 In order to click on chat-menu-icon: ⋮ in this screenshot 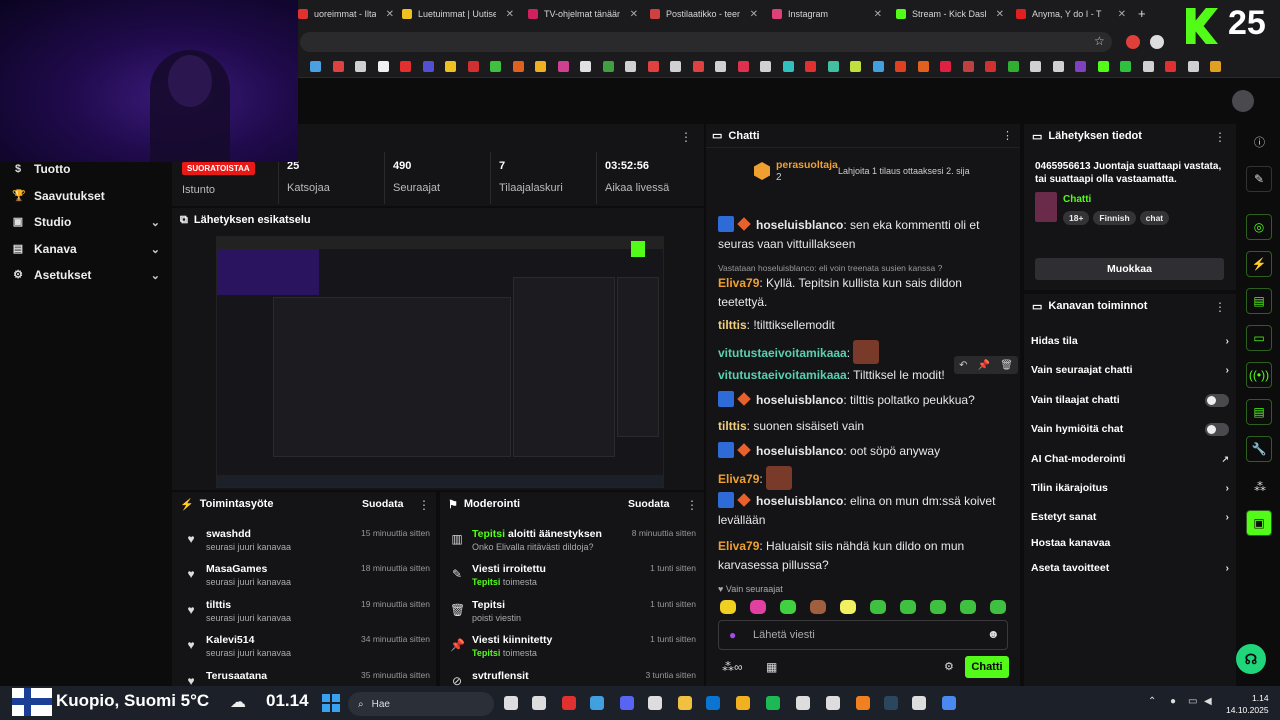, I will do `click(1007, 135)`.